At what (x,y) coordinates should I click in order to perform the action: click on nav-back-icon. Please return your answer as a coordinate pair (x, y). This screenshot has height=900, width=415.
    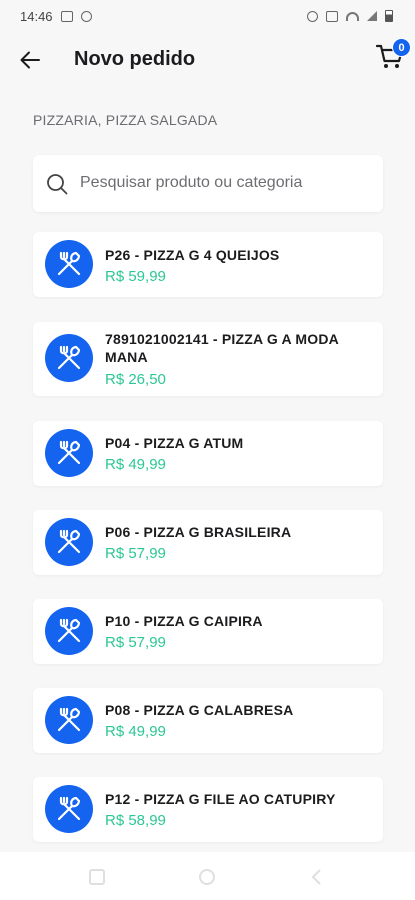
    Looking at the image, I should click on (317, 877).